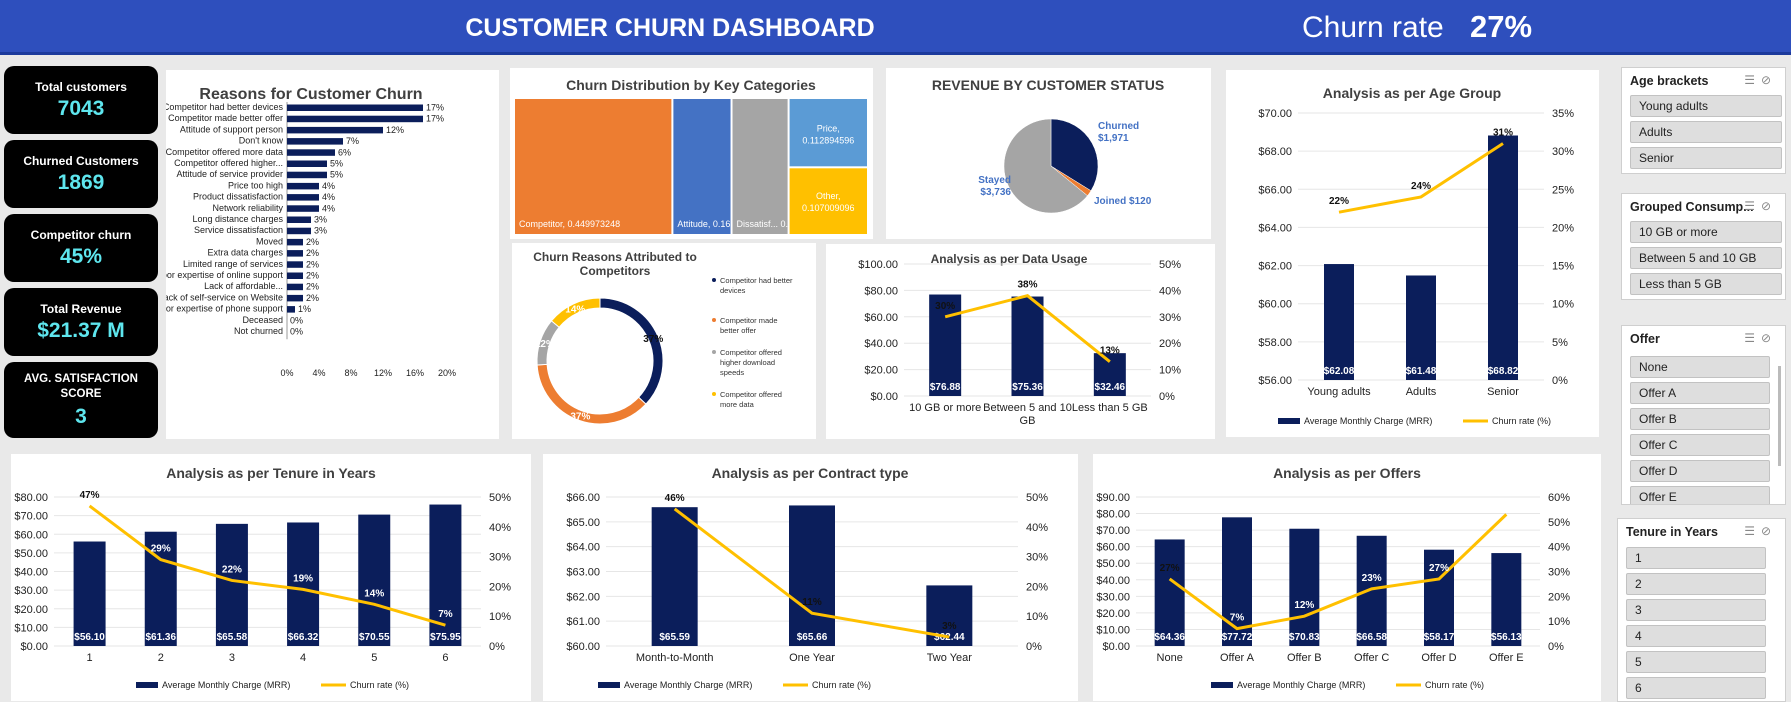 This screenshot has height=702, width=1791. What do you see at coordinates (950, 658) in the screenshot?
I see `category-label: Two Year` at bounding box center [950, 658].